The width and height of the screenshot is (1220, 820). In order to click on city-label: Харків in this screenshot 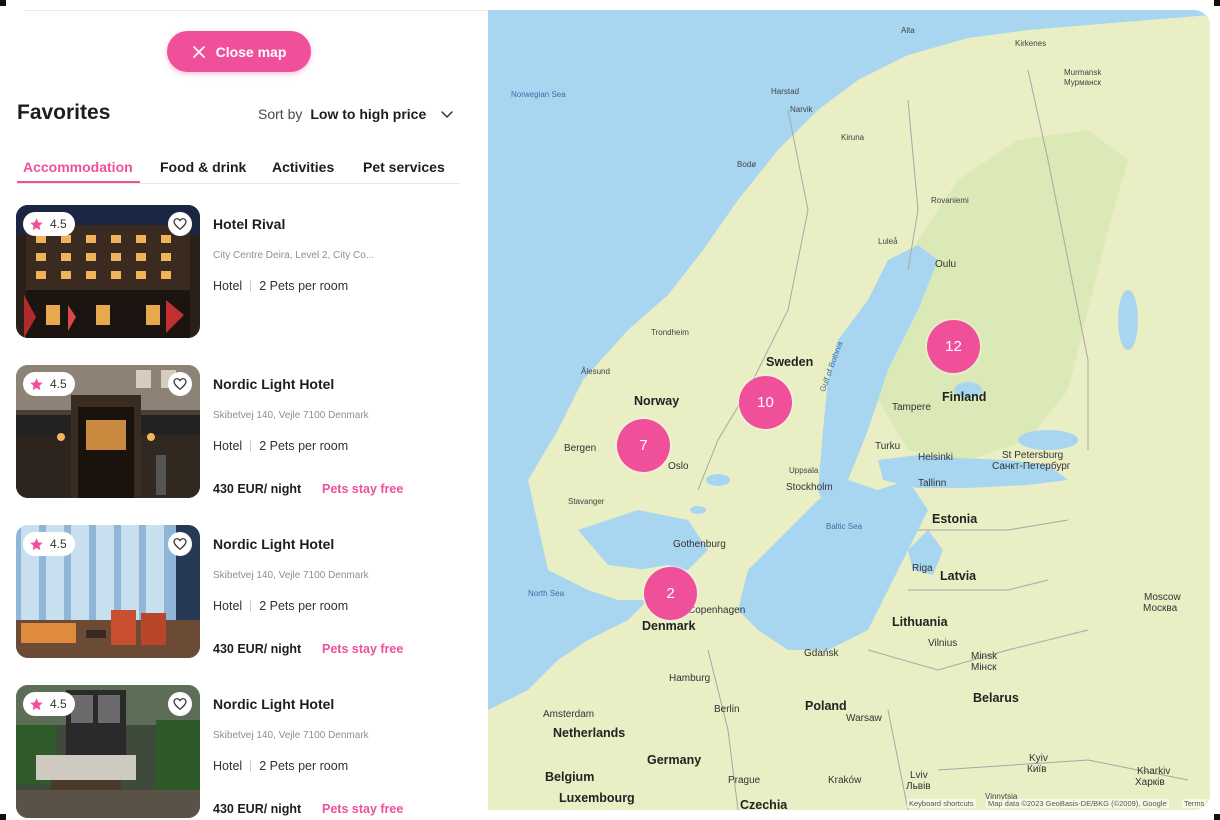, I will do `click(1150, 782)`.